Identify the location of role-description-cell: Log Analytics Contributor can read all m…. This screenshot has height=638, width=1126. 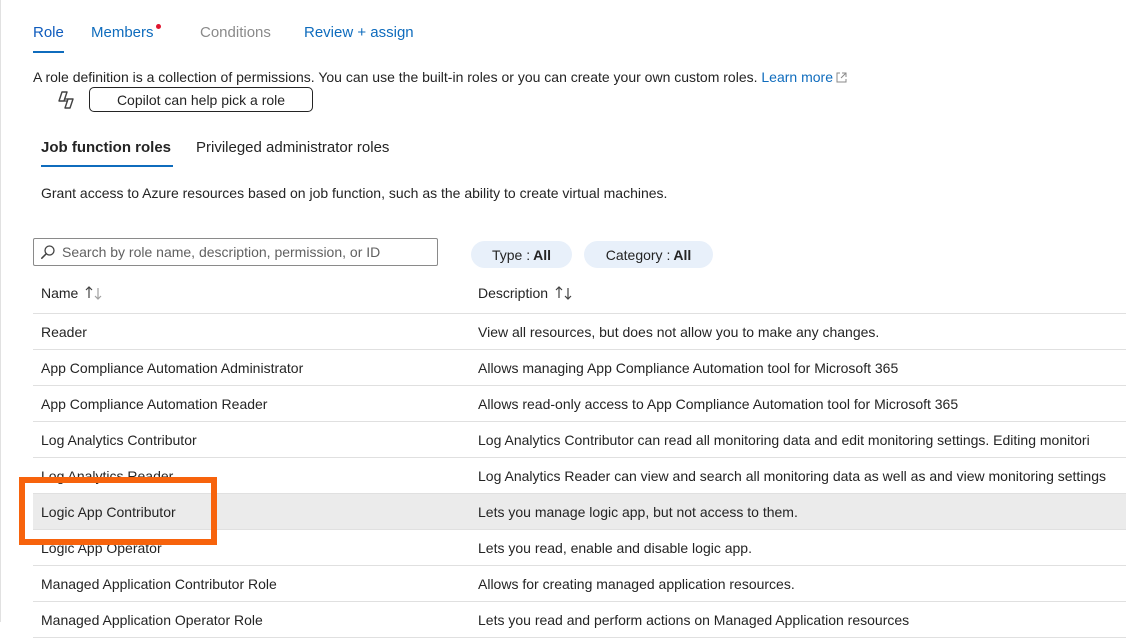
(784, 440).